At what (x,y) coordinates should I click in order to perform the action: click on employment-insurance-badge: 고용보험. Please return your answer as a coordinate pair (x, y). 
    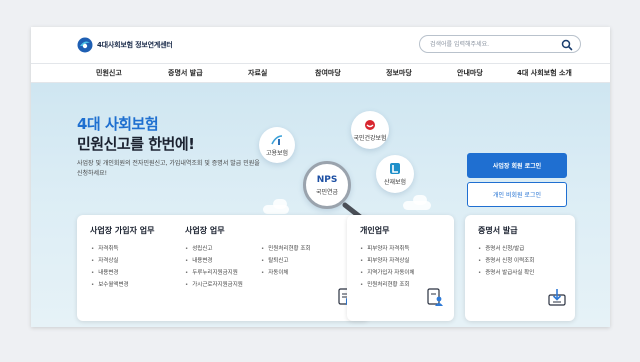
    Looking at the image, I should click on (277, 145).